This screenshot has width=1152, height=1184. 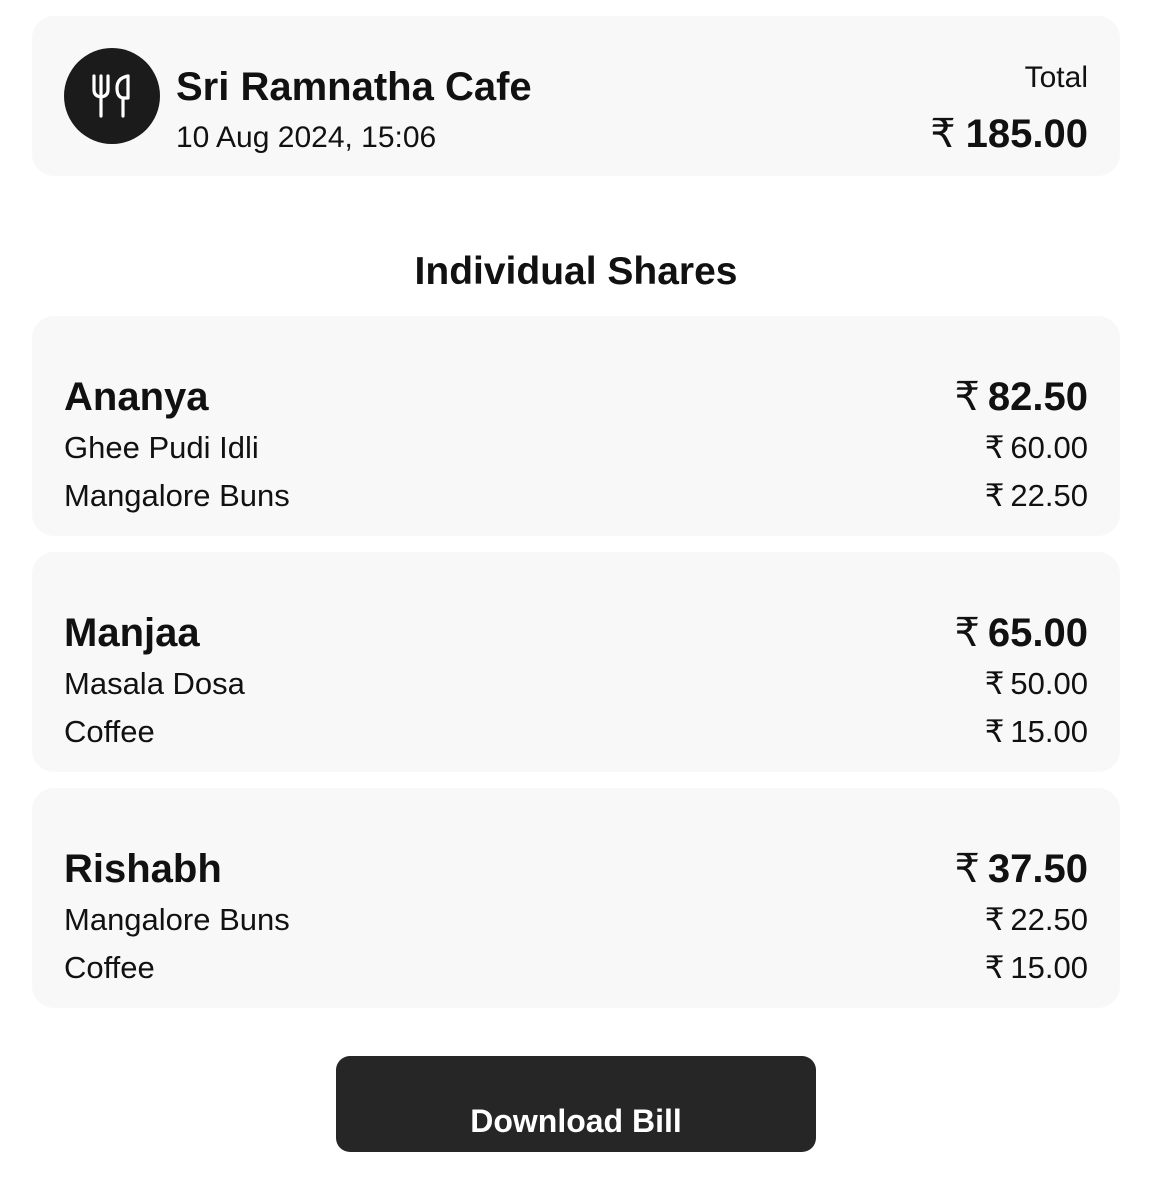 I want to click on bill-datetime: 10 Aug 2024, 15:06, so click(x=306, y=137).